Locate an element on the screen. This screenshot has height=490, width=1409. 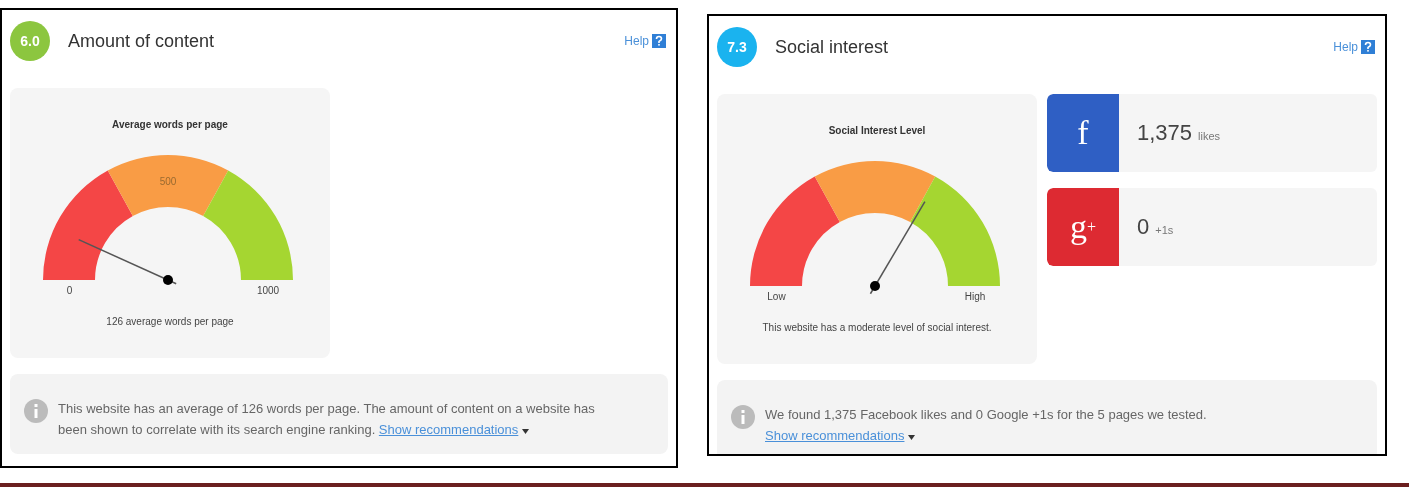
section-title: Amount of content is located at coordinates (141, 41).